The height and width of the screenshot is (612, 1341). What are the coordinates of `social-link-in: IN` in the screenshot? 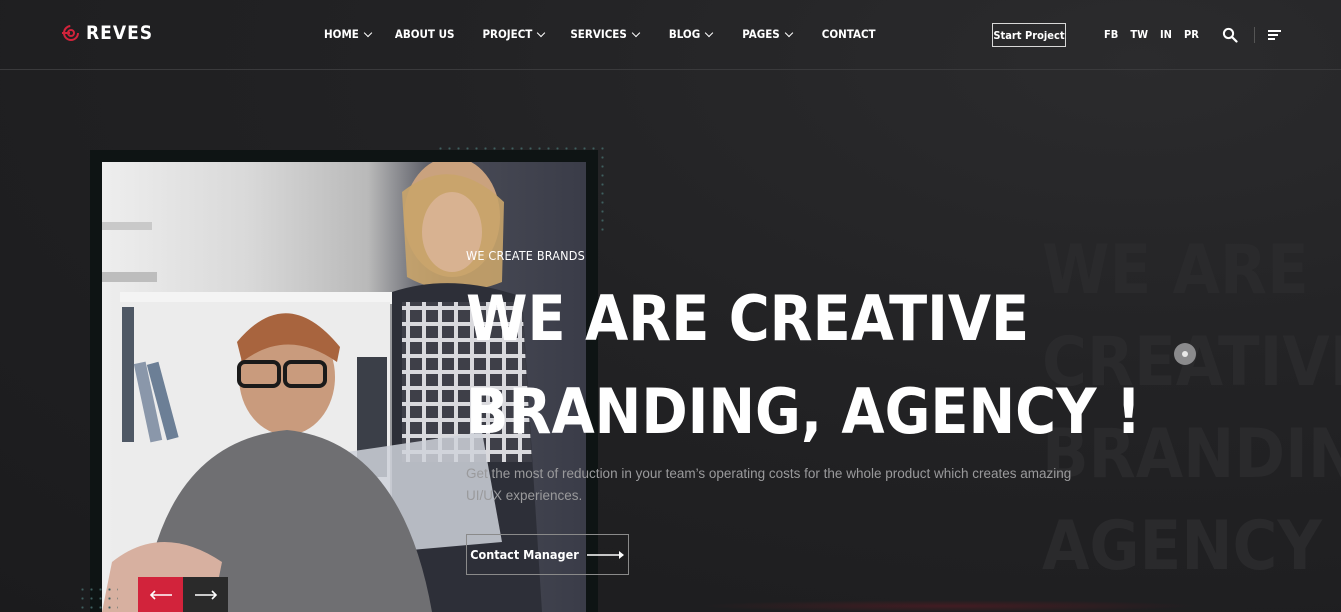 It's located at (1166, 34).